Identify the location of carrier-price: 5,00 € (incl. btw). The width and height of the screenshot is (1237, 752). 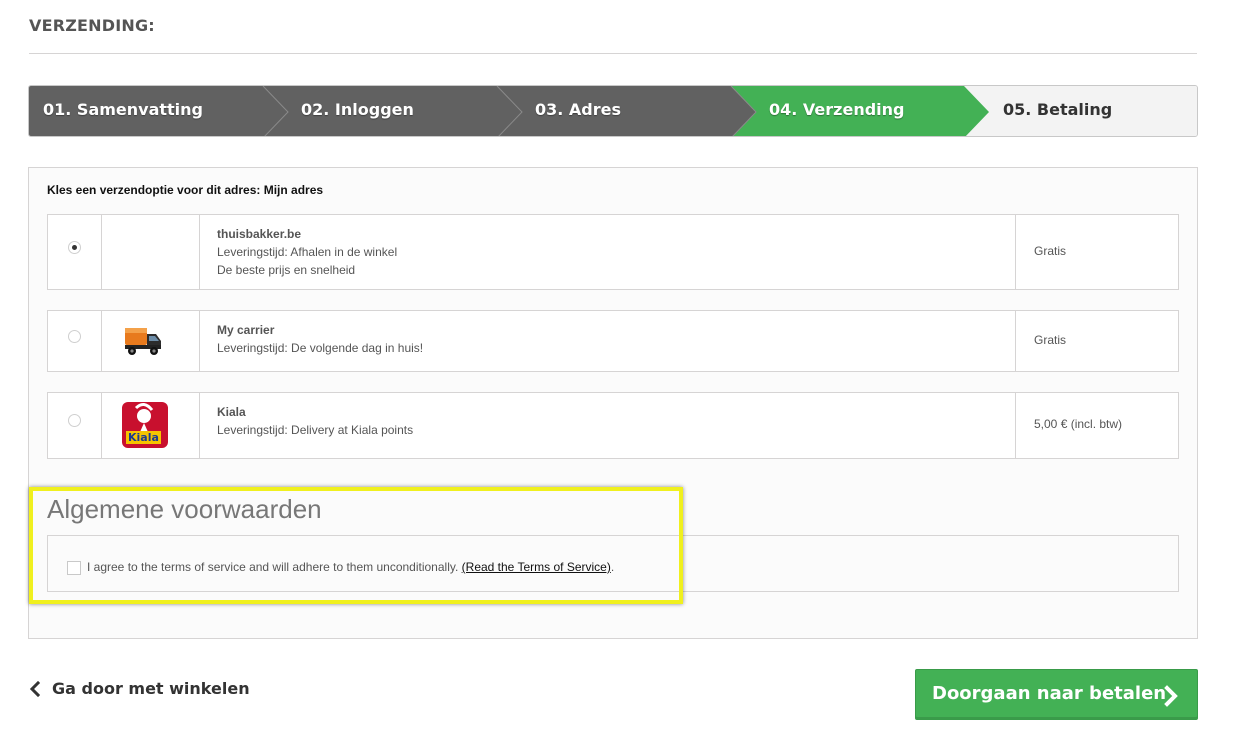
(1078, 424).